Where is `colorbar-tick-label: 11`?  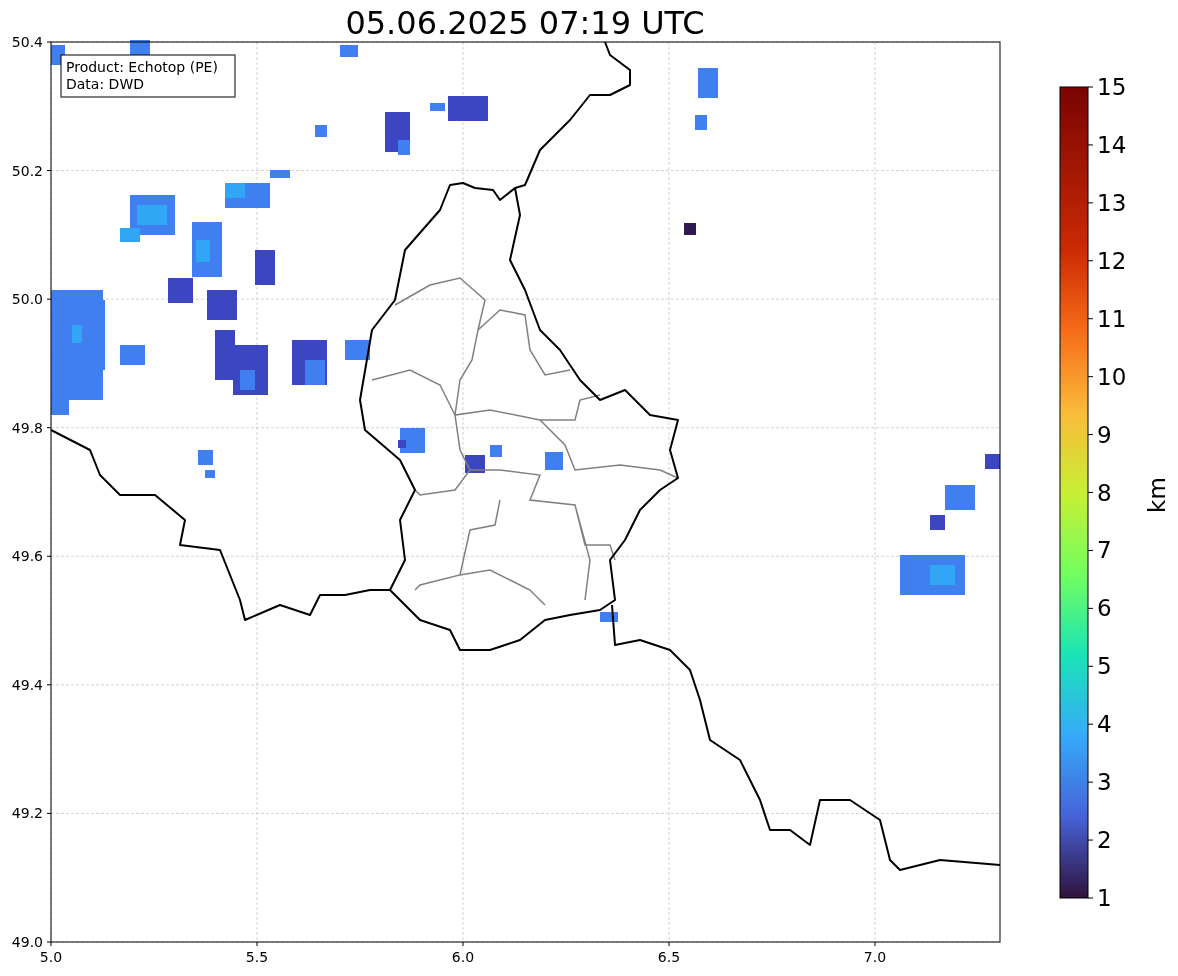 colorbar-tick-label: 11 is located at coordinates (1112, 318).